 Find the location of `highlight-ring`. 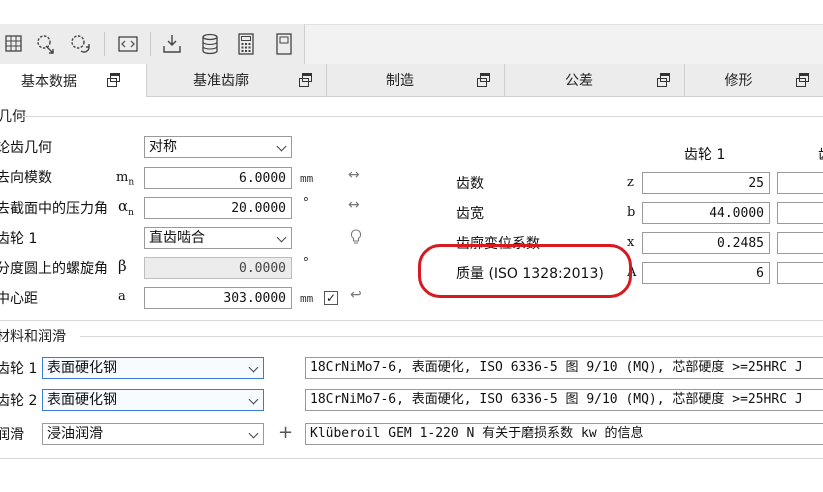

highlight-ring is located at coordinates (525, 271).